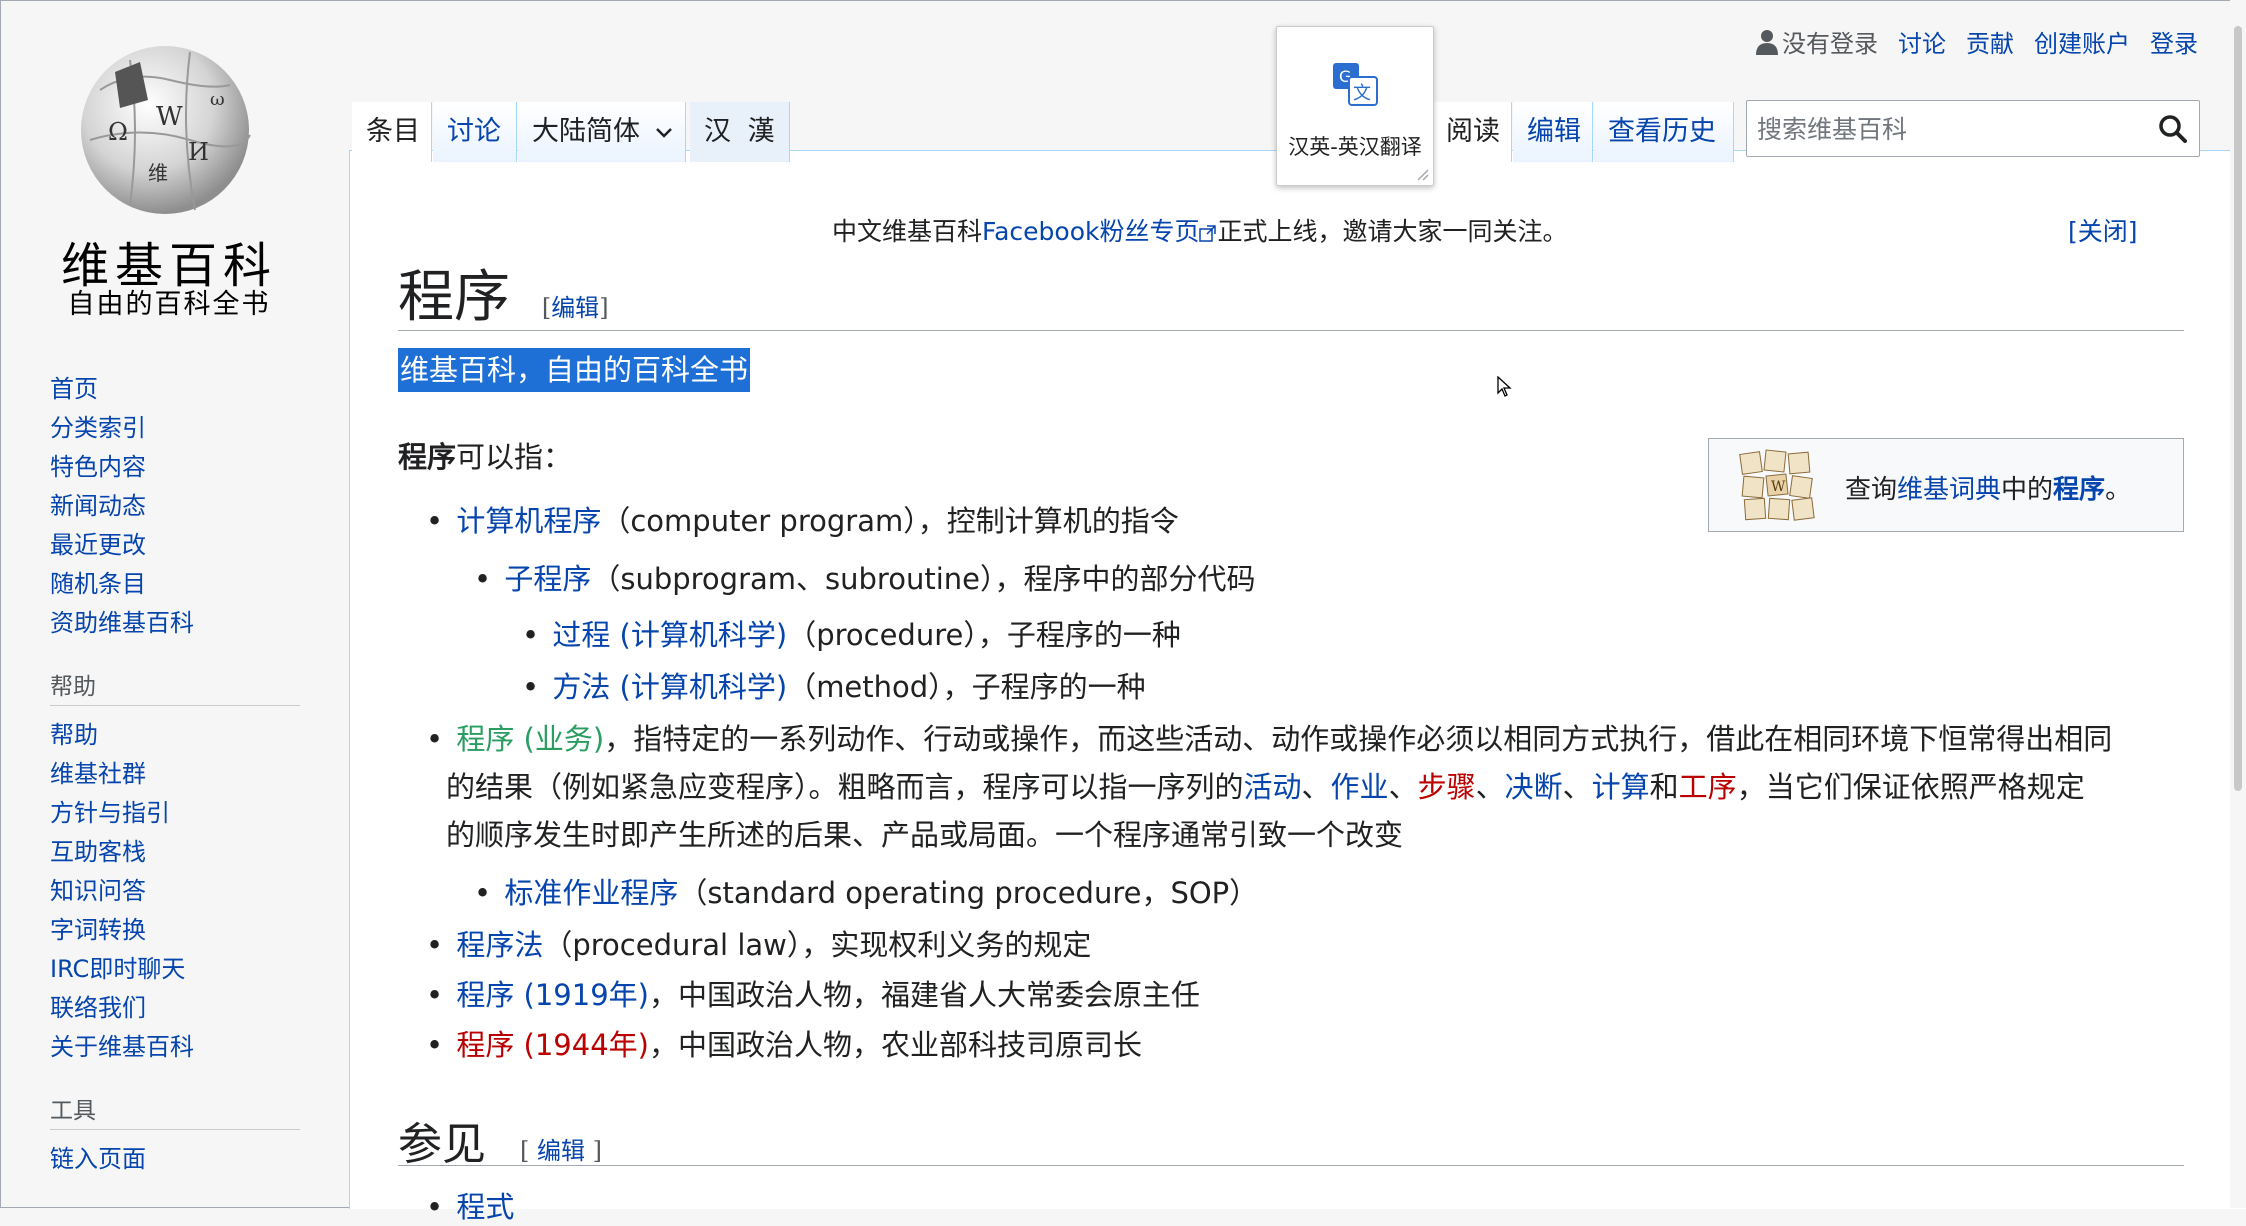 Image resolution: width=2246 pixels, height=1226 pixels. What do you see at coordinates (2173, 129) in the screenshot?
I see `search-icon` at bounding box center [2173, 129].